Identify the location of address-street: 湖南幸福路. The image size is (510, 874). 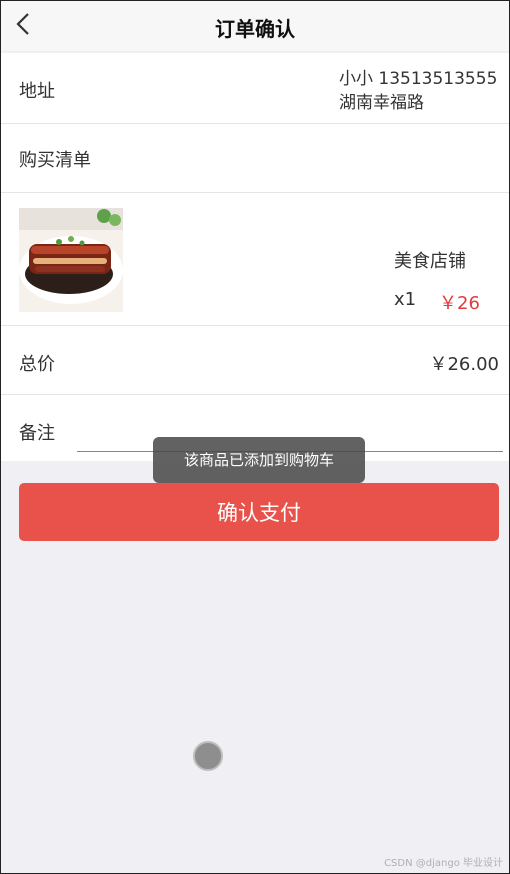
(381, 103).